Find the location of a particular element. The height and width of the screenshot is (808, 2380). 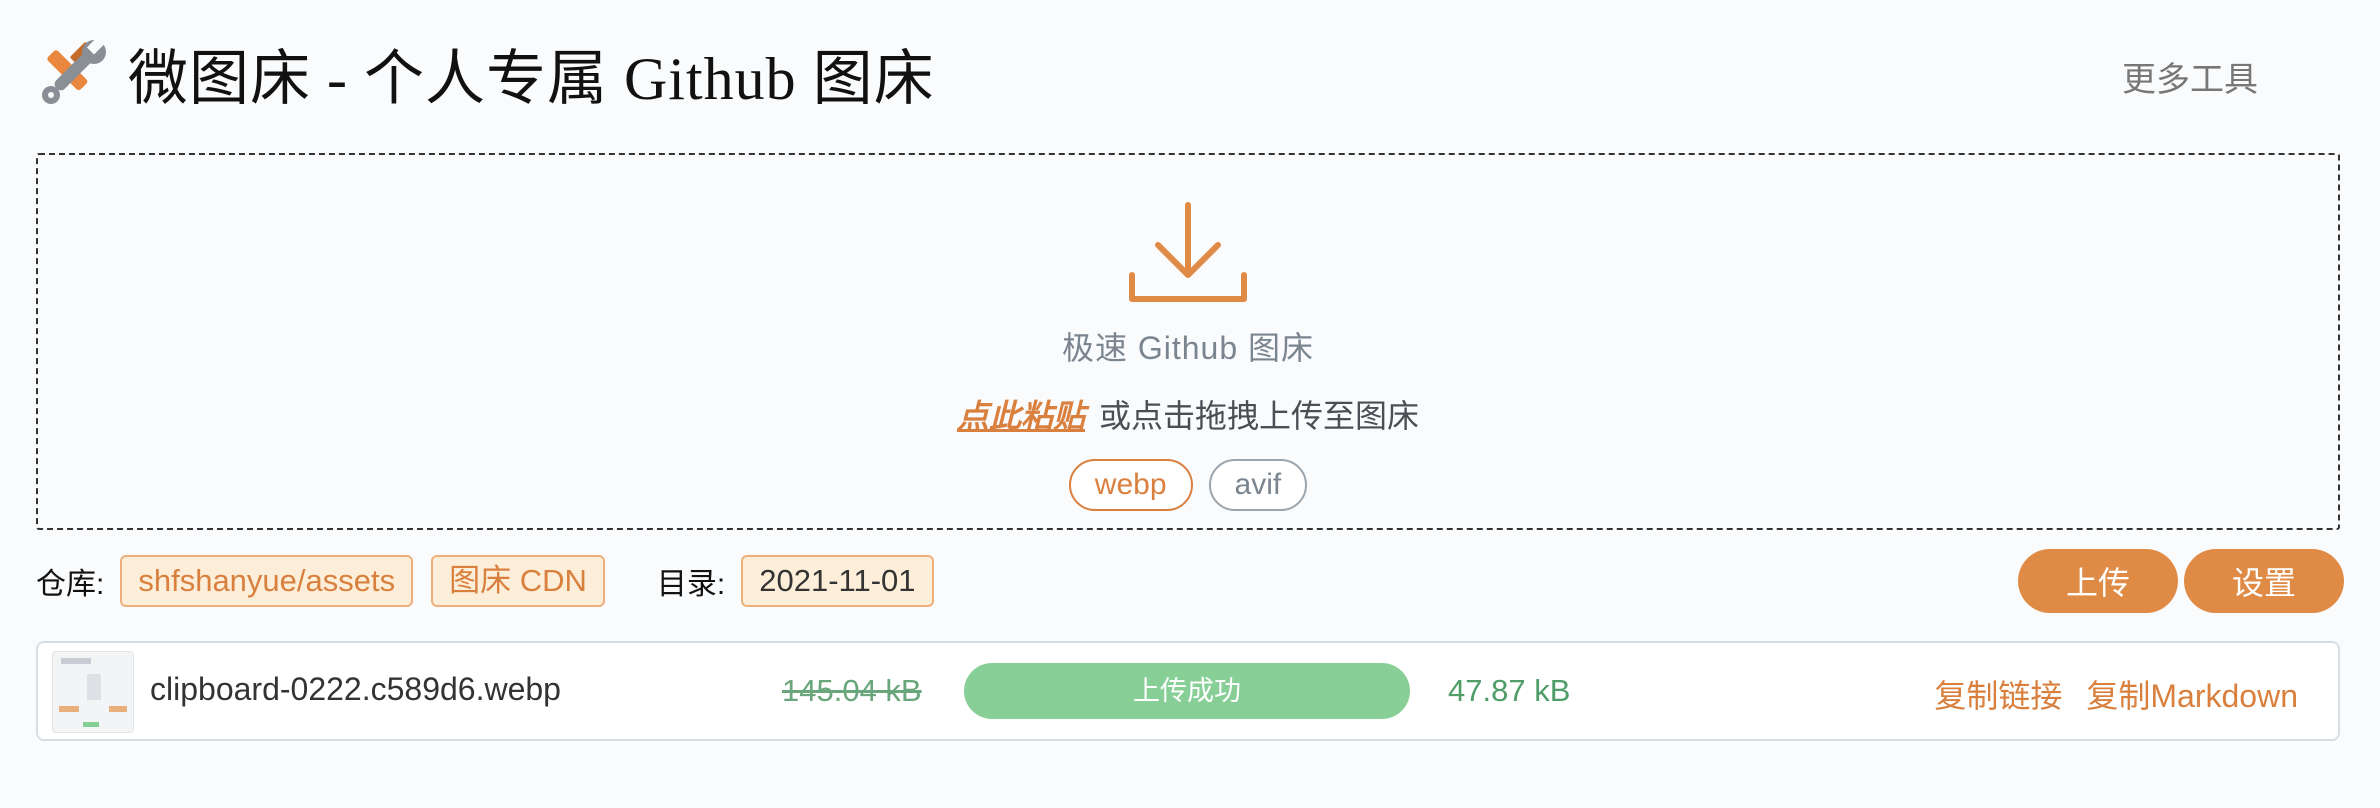

file-thumbnail is located at coordinates (93, 692).